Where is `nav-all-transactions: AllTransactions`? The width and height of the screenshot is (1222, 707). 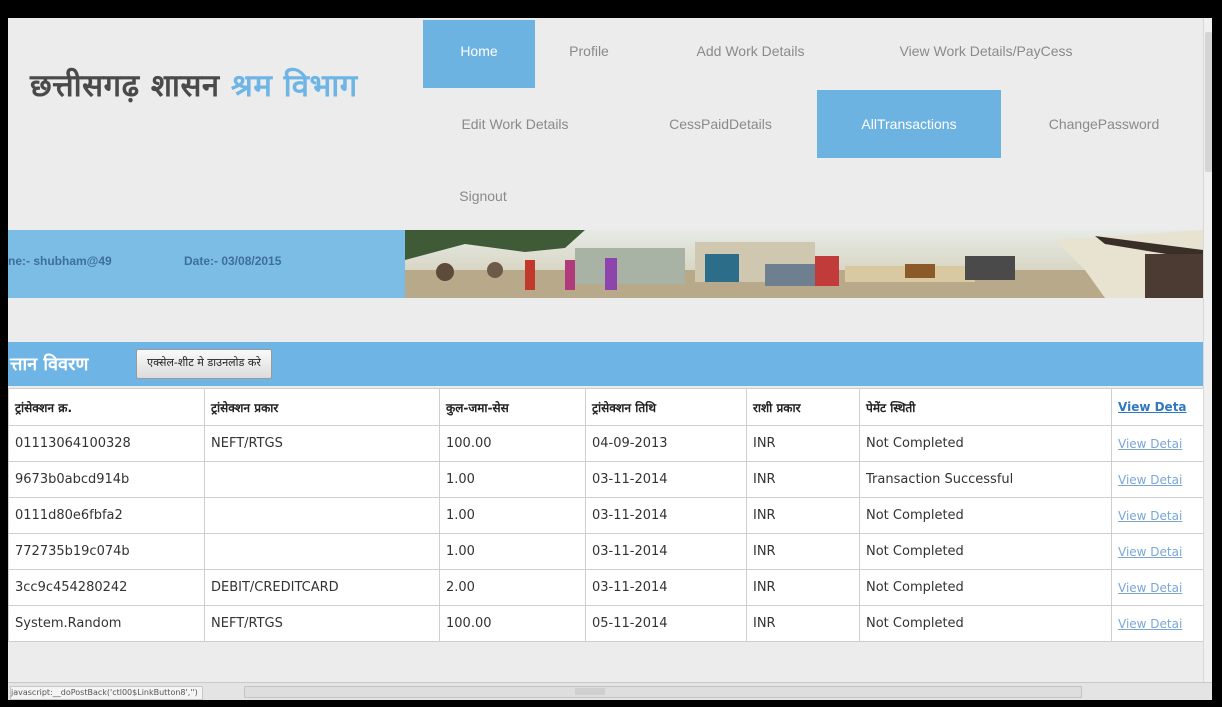 nav-all-transactions: AllTransactions is located at coordinates (909, 124).